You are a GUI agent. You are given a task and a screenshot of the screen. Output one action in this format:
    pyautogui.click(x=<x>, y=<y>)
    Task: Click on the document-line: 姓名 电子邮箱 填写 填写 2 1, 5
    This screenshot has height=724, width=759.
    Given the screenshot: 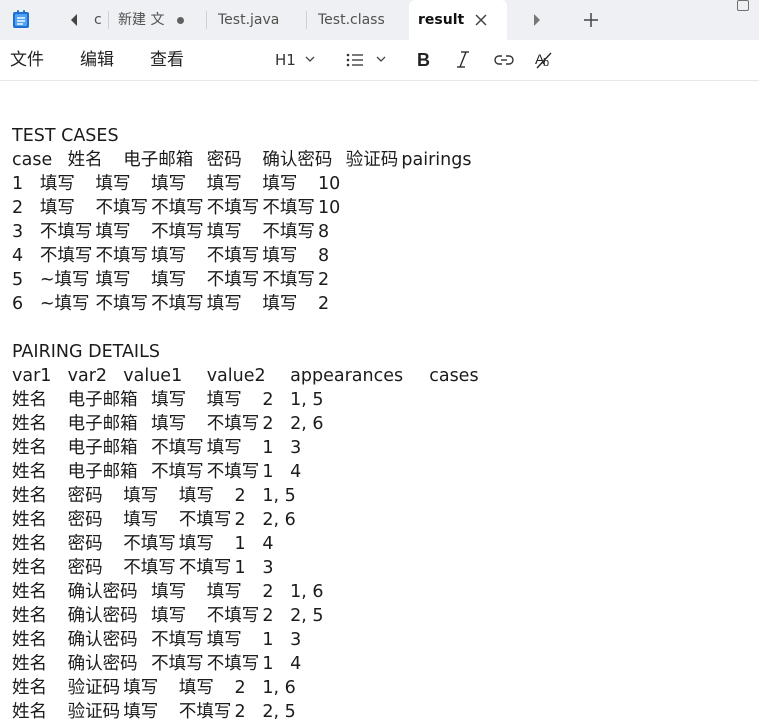 What is the action you would take?
    pyautogui.click(x=168, y=400)
    